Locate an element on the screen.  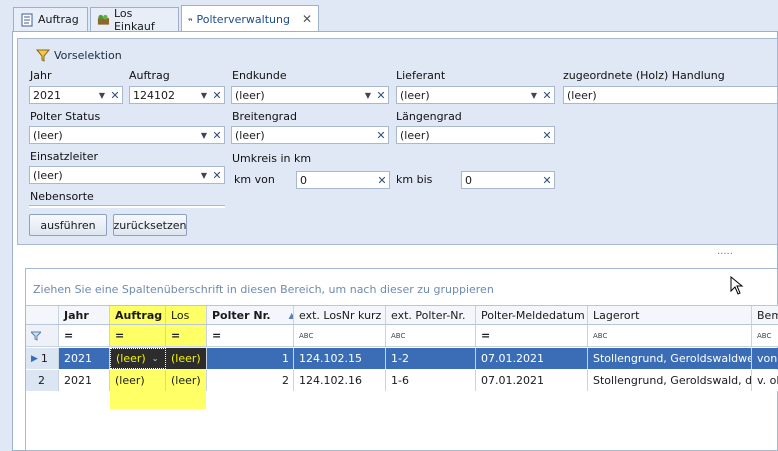
polterstatus-label: Polter Status is located at coordinates (65, 116).